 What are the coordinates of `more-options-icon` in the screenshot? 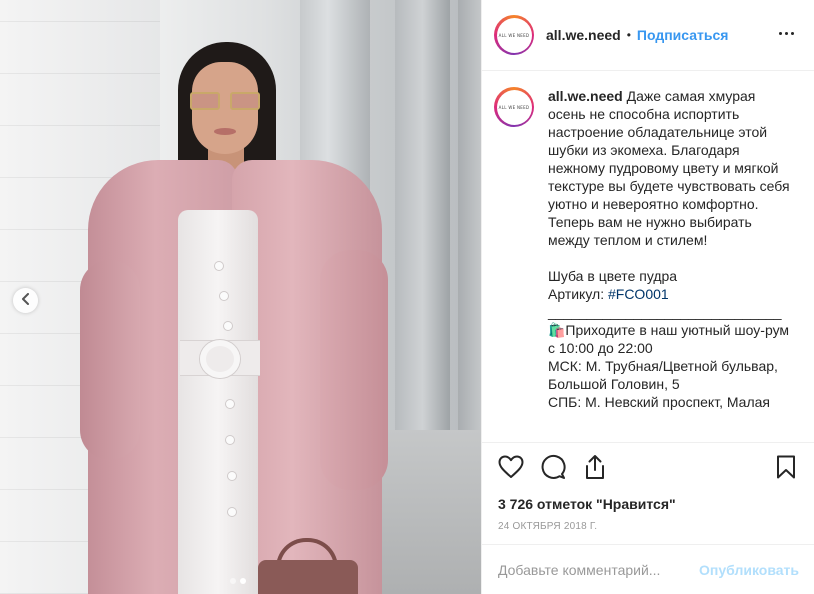 It's located at (786, 33).